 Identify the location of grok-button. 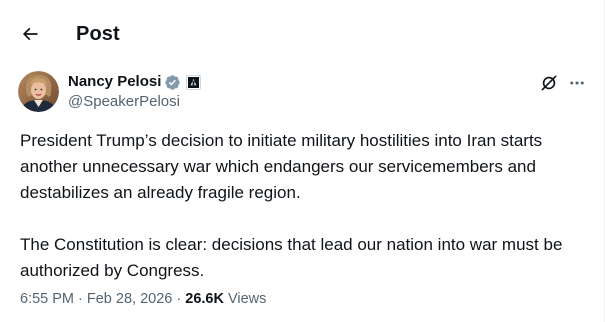
(549, 83).